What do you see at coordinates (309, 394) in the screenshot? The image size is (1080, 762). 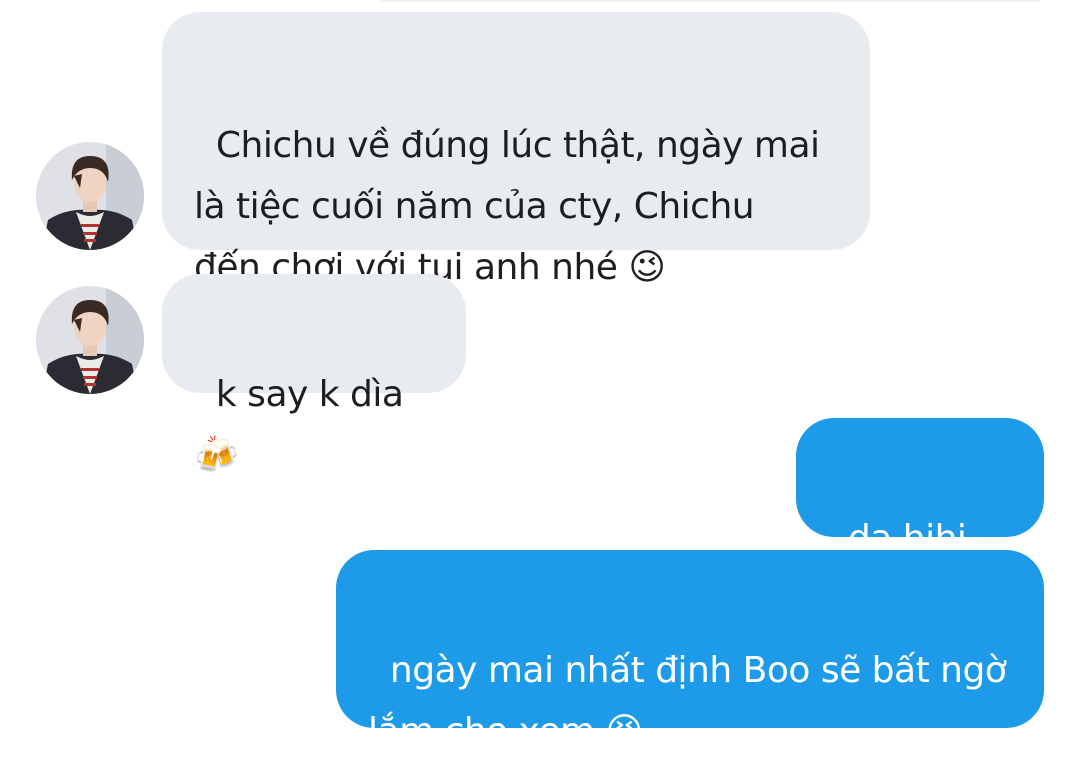 I see `message-text: k say k dìa` at bounding box center [309, 394].